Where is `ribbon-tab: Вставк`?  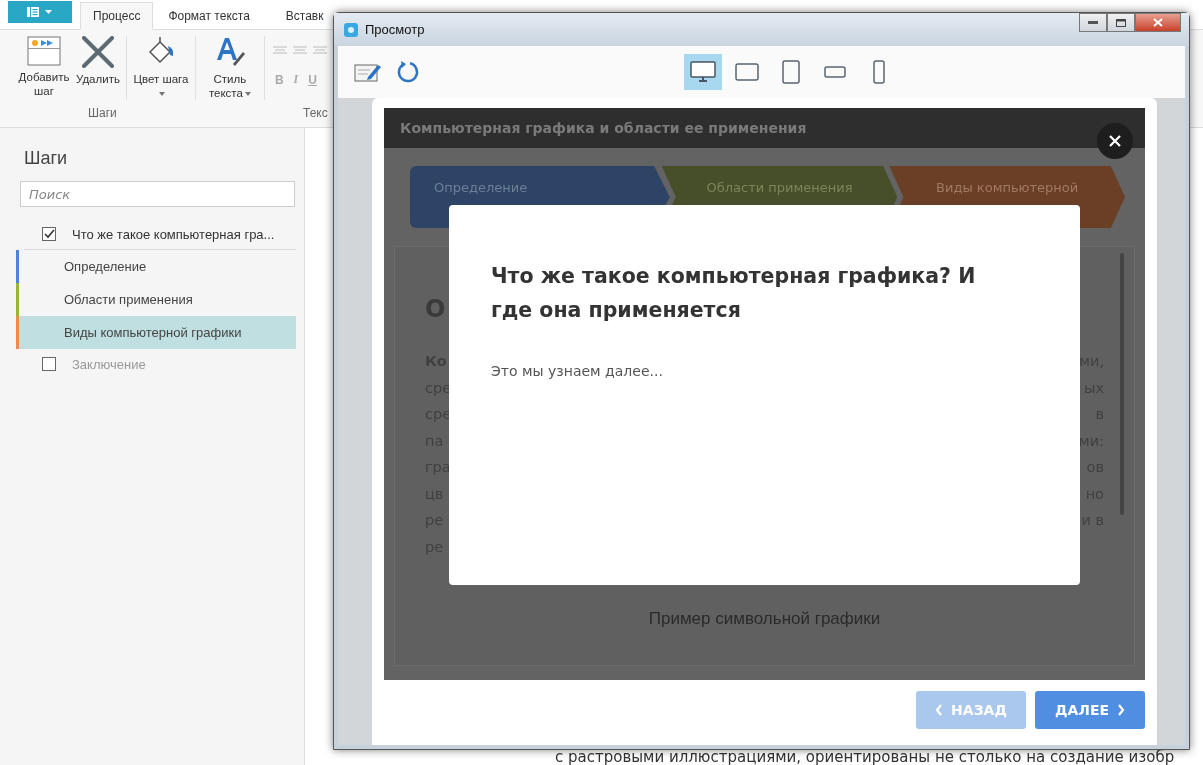 ribbon-tab: Вставк is located at coordinates (299, 16).